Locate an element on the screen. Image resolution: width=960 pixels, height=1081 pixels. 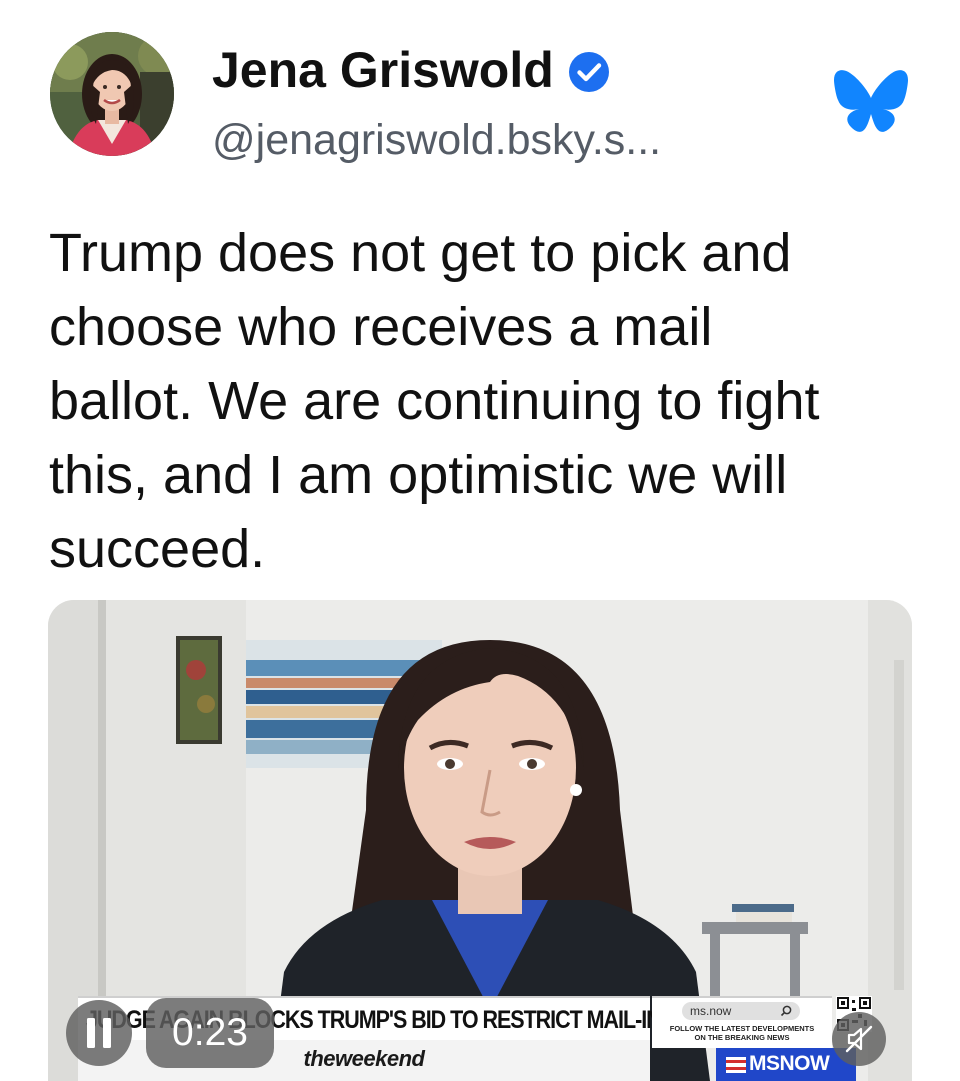
profile-photo-icon is located at coordinates (112, 94).